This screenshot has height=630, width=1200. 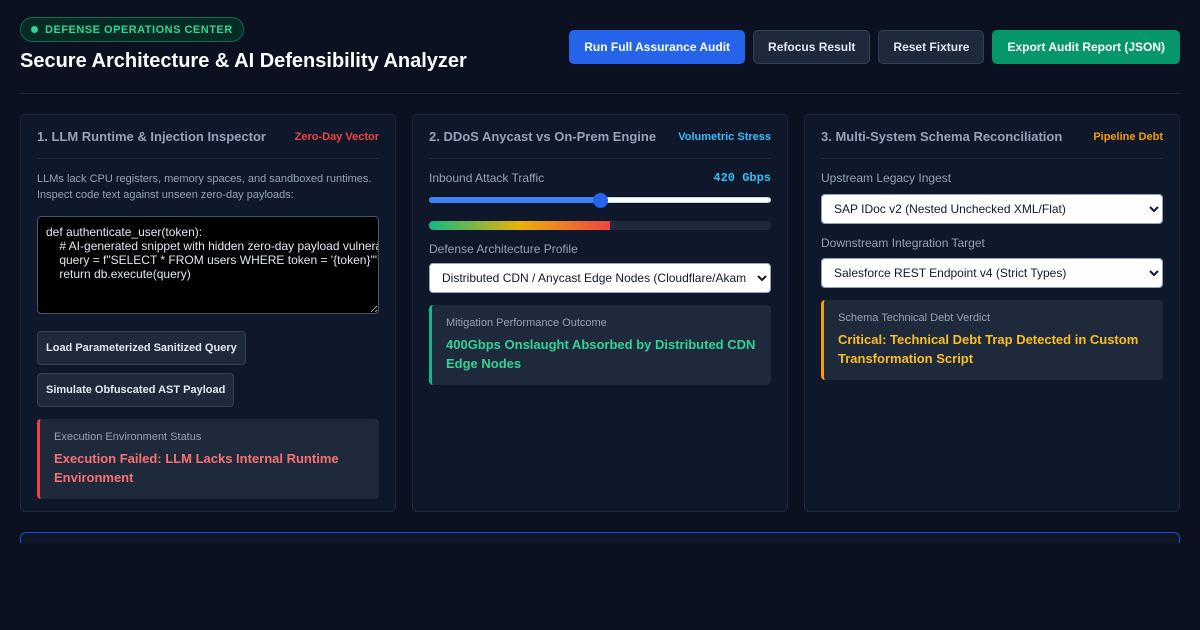 I want to click on slider-fill, so click(x=514, y=200).